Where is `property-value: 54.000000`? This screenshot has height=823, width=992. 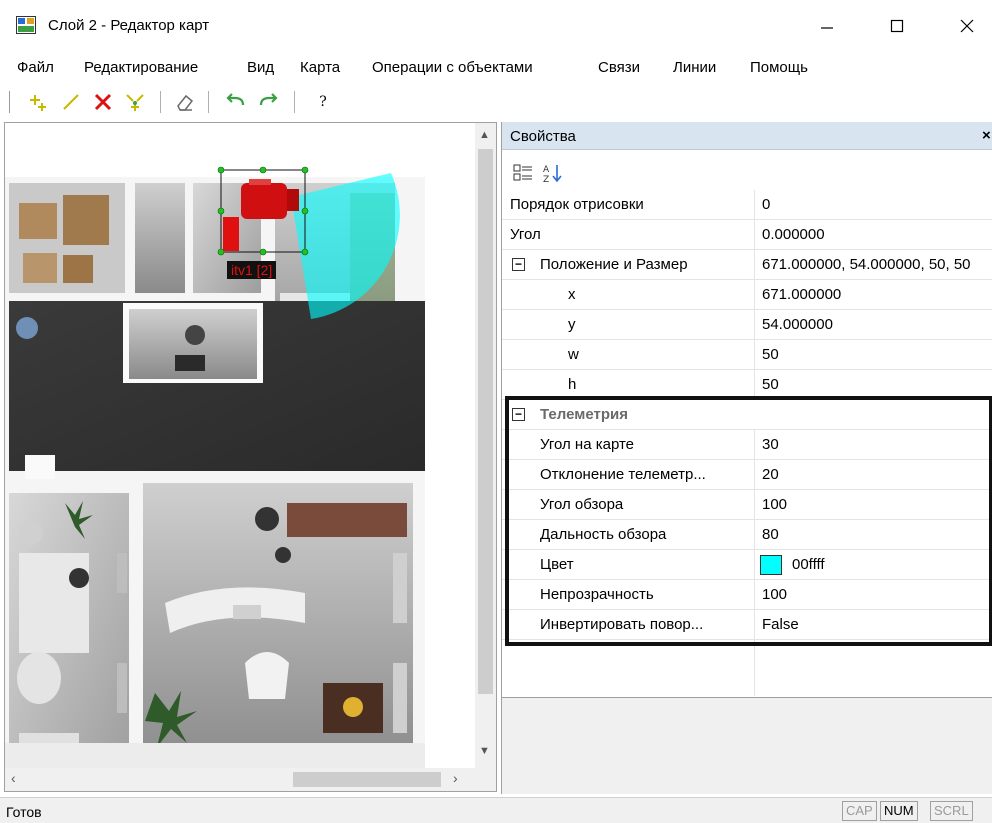
property-value: 54.000000 is located at coordinates (797, 324).